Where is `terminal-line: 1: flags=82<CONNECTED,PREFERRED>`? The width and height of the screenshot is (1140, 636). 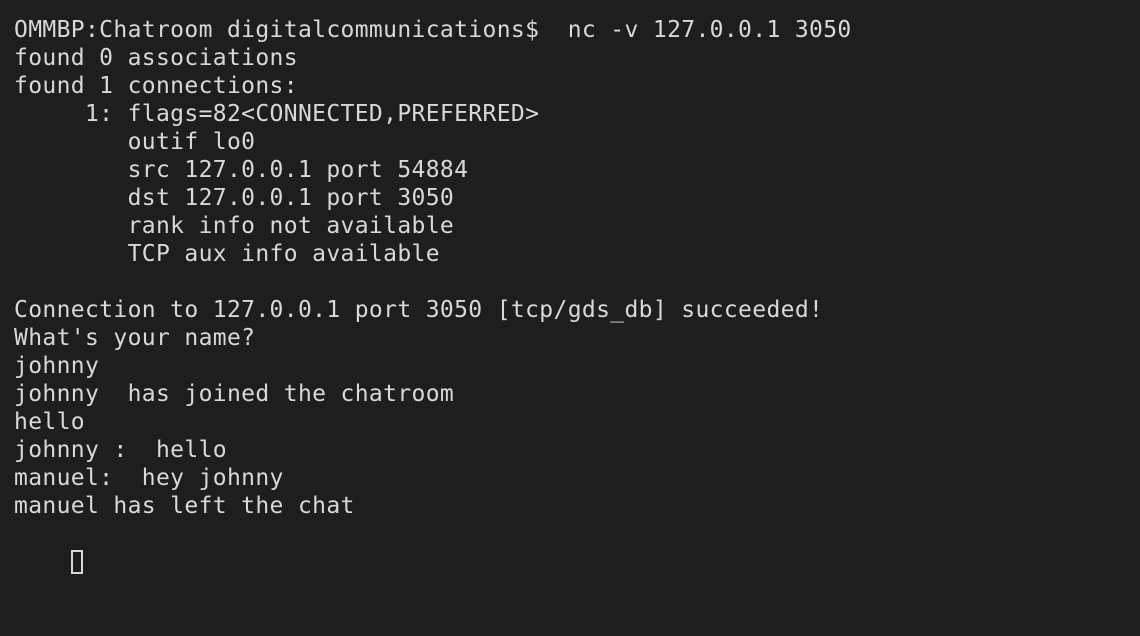
terminal-line: 1: flags=82<CONNECTED,PREFERRED> is located at coordinates (277, 114).